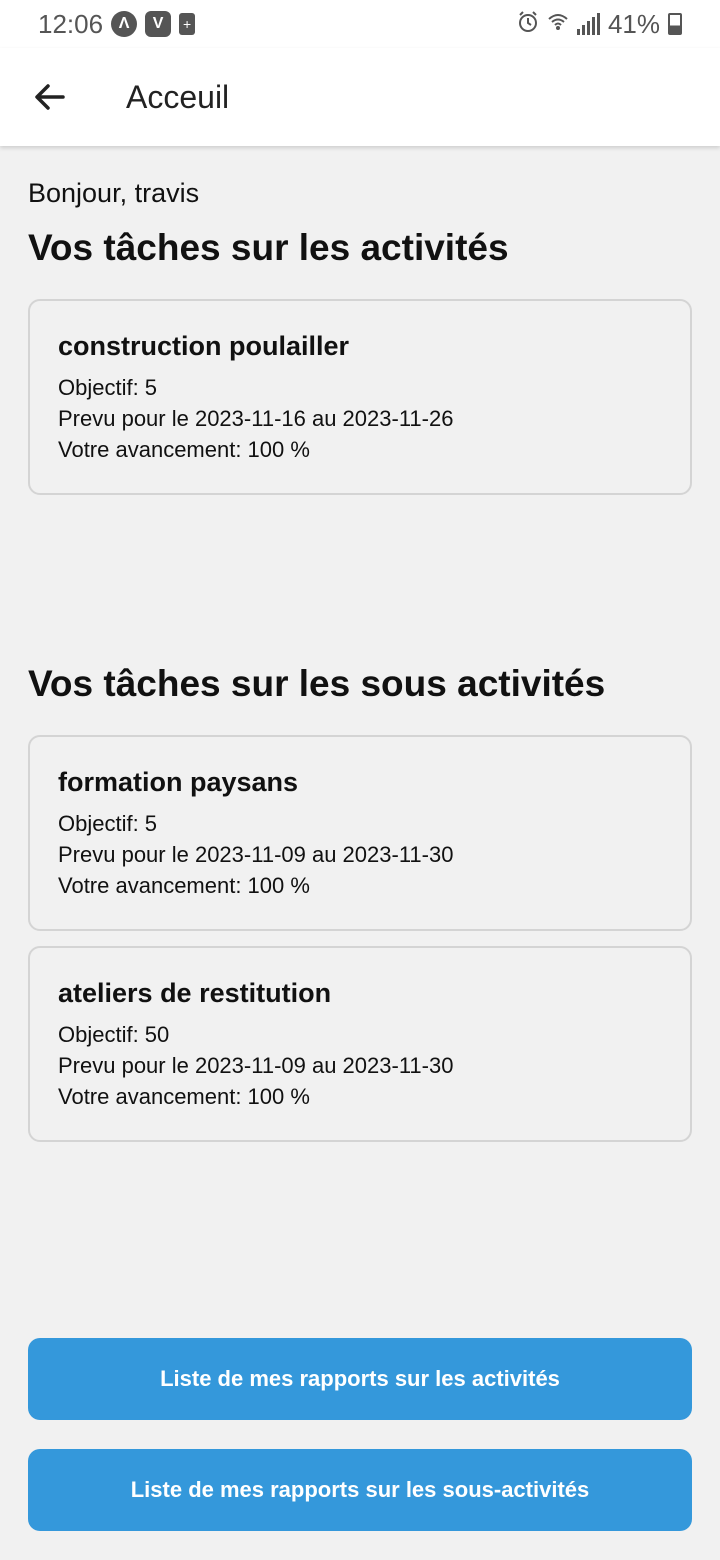 This screenshot has height=1560, width=720. Describe the element at coordinates (360, 1379) in the screenshot. I see `rapports-activites-button: Liste de mes rapports sur les activités` at that location.